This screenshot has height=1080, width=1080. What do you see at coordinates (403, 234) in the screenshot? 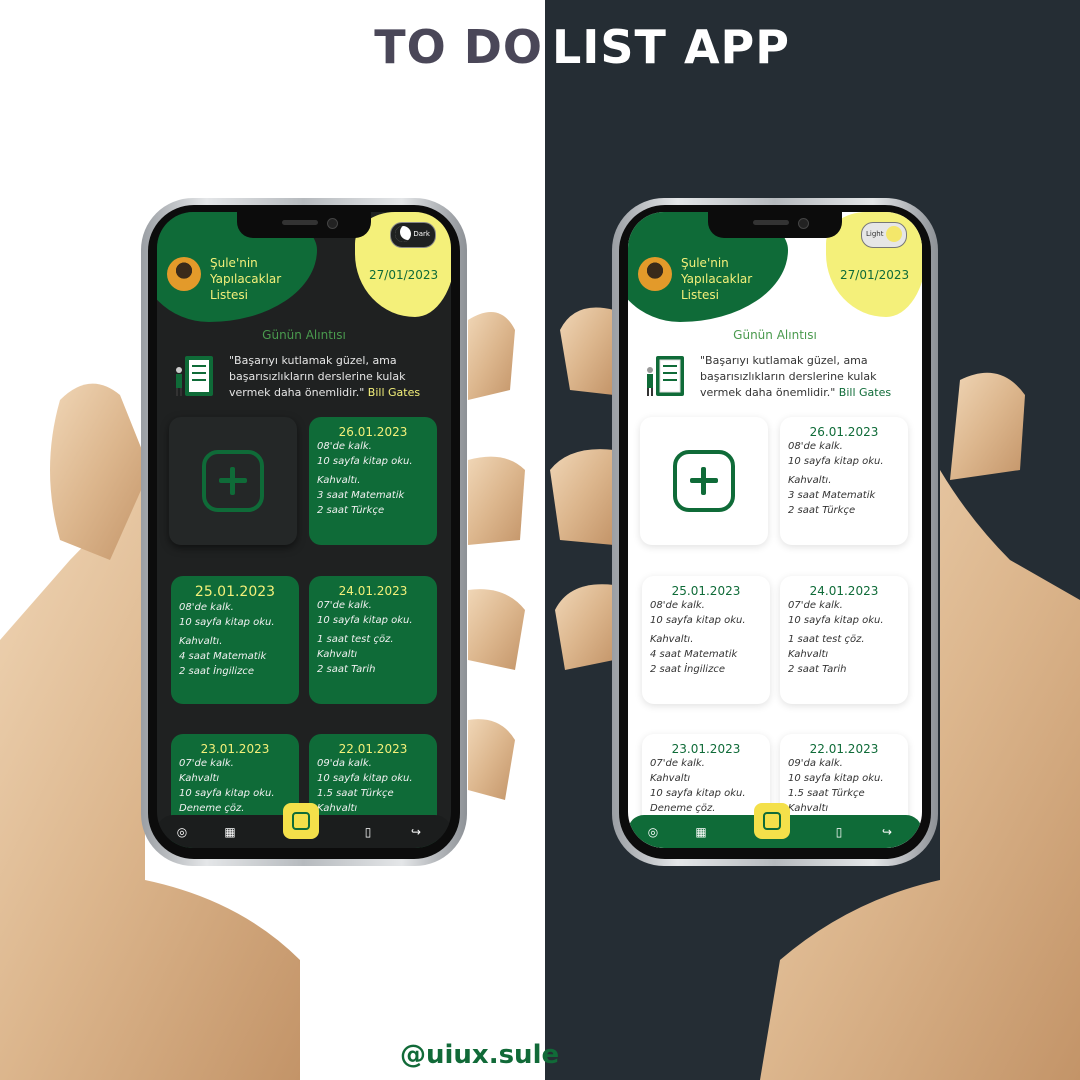
I see `moon-icon` at bounding box center [403, 234].